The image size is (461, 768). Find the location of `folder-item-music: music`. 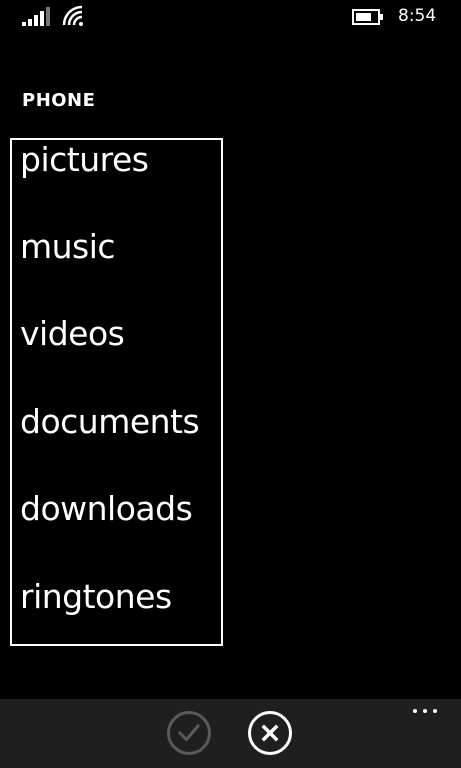

folder-item-music: music is located at coordinates (68, 247).